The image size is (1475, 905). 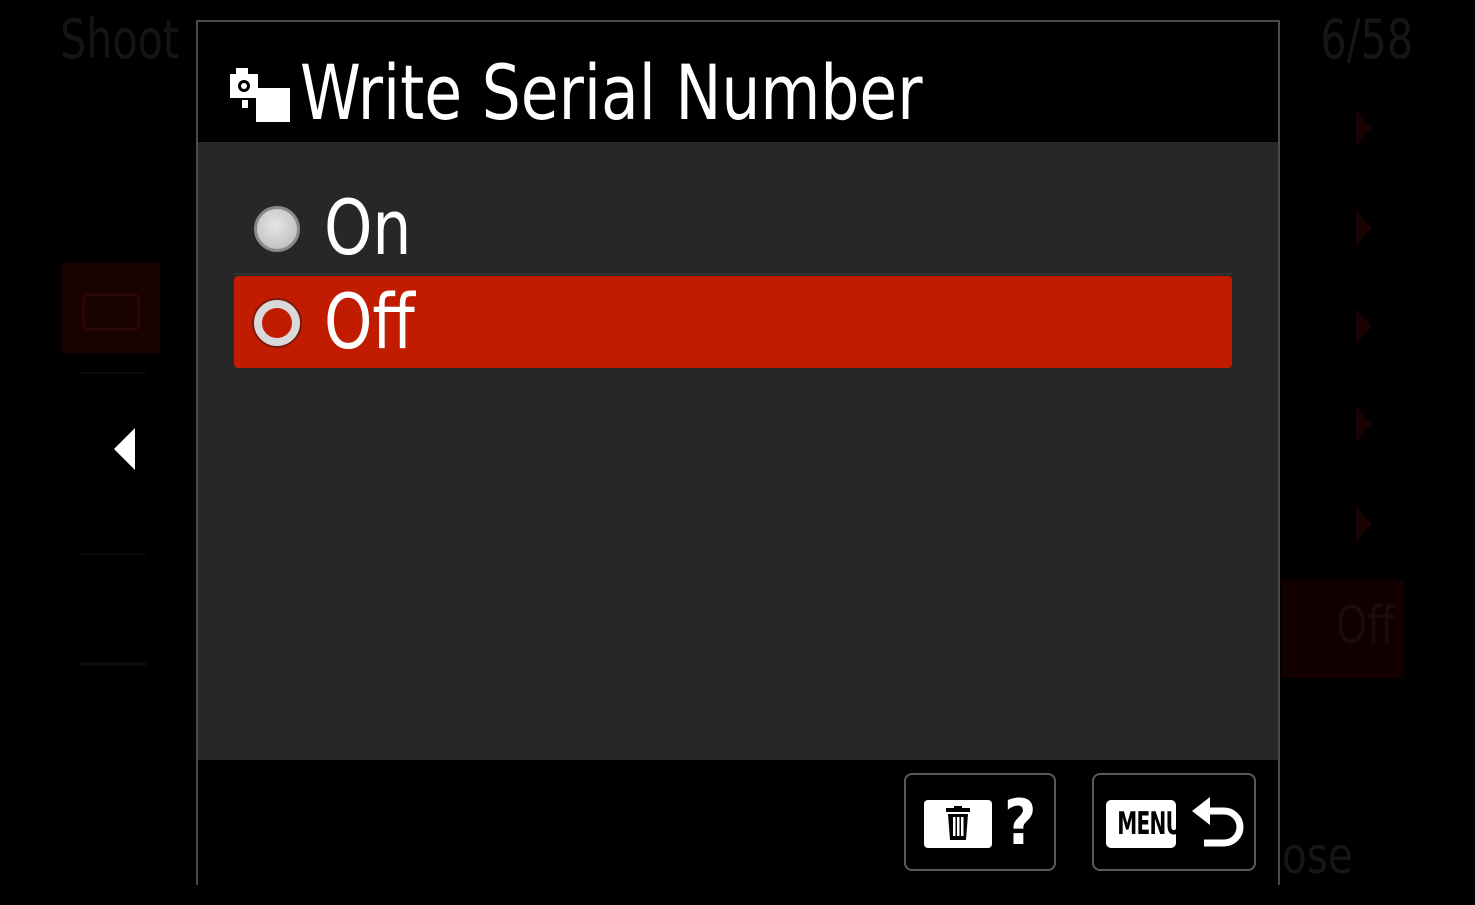 What do you see at coordinates (124, 449) in the screenshot?
I see `left-arrow-icon` at bounding box center [124, 449].